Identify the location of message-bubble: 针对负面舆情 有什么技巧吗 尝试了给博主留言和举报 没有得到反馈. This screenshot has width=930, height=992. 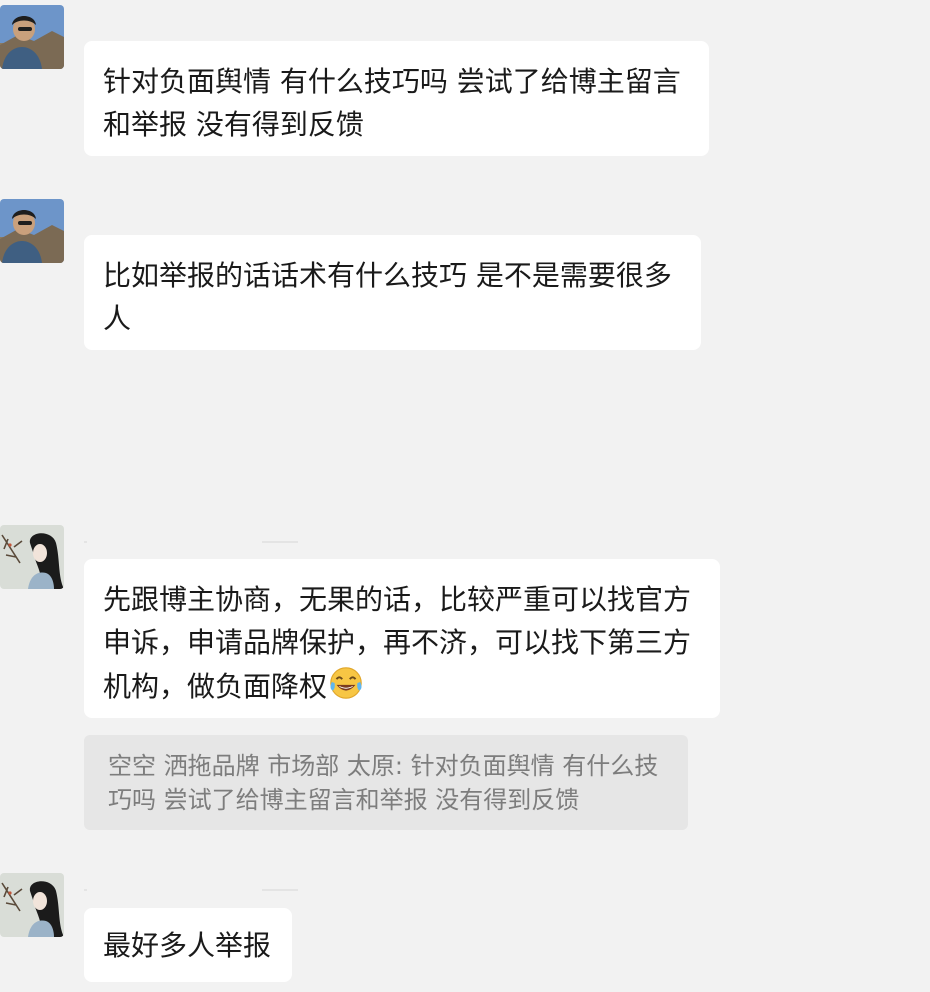
(396, 98).